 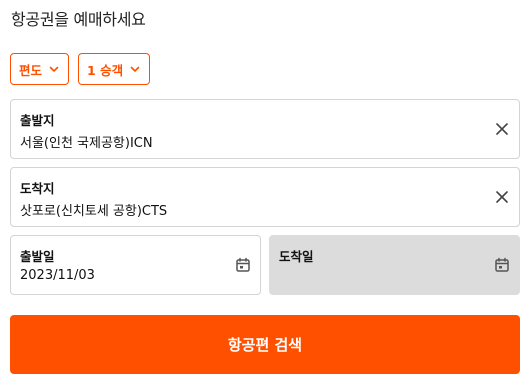 What do you see at coordinates (296, 256) in the screenshot?
I see `return-date-label: 도착일` at bounding box center [296, 256].